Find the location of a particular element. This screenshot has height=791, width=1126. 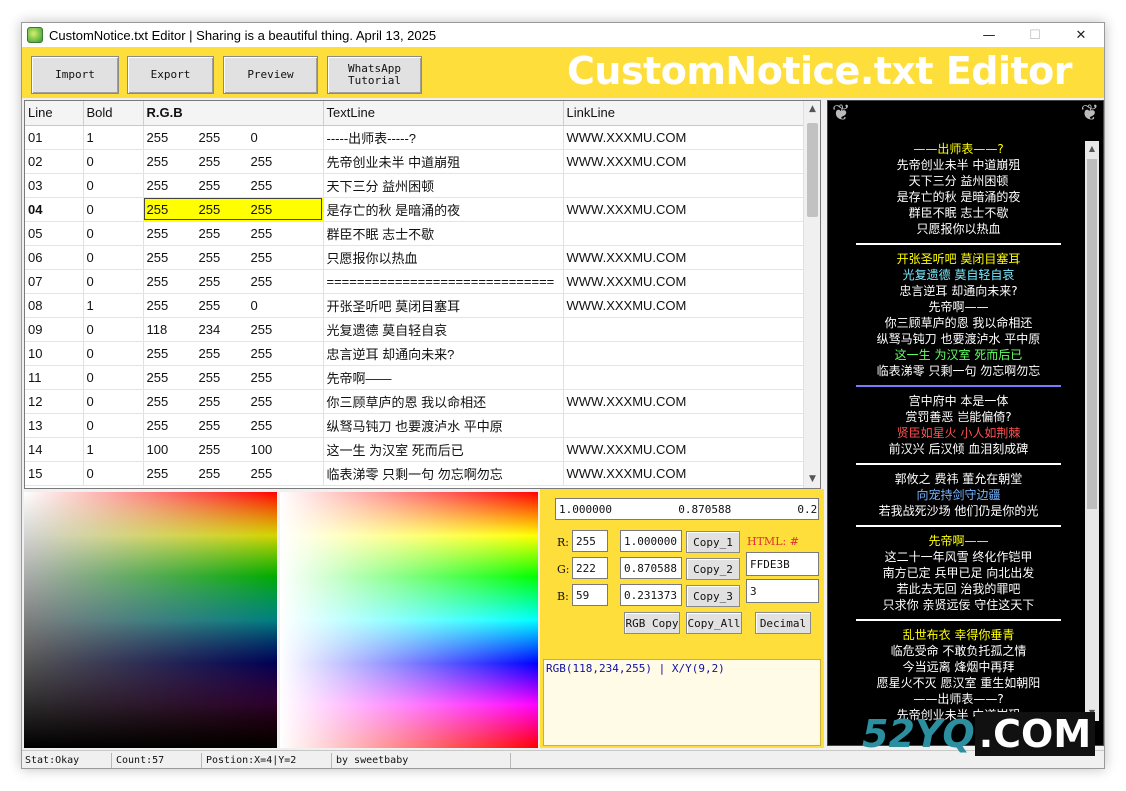

cell-textline: 这一生 为汉室 死而后已 is located at coordinates (443, 449).